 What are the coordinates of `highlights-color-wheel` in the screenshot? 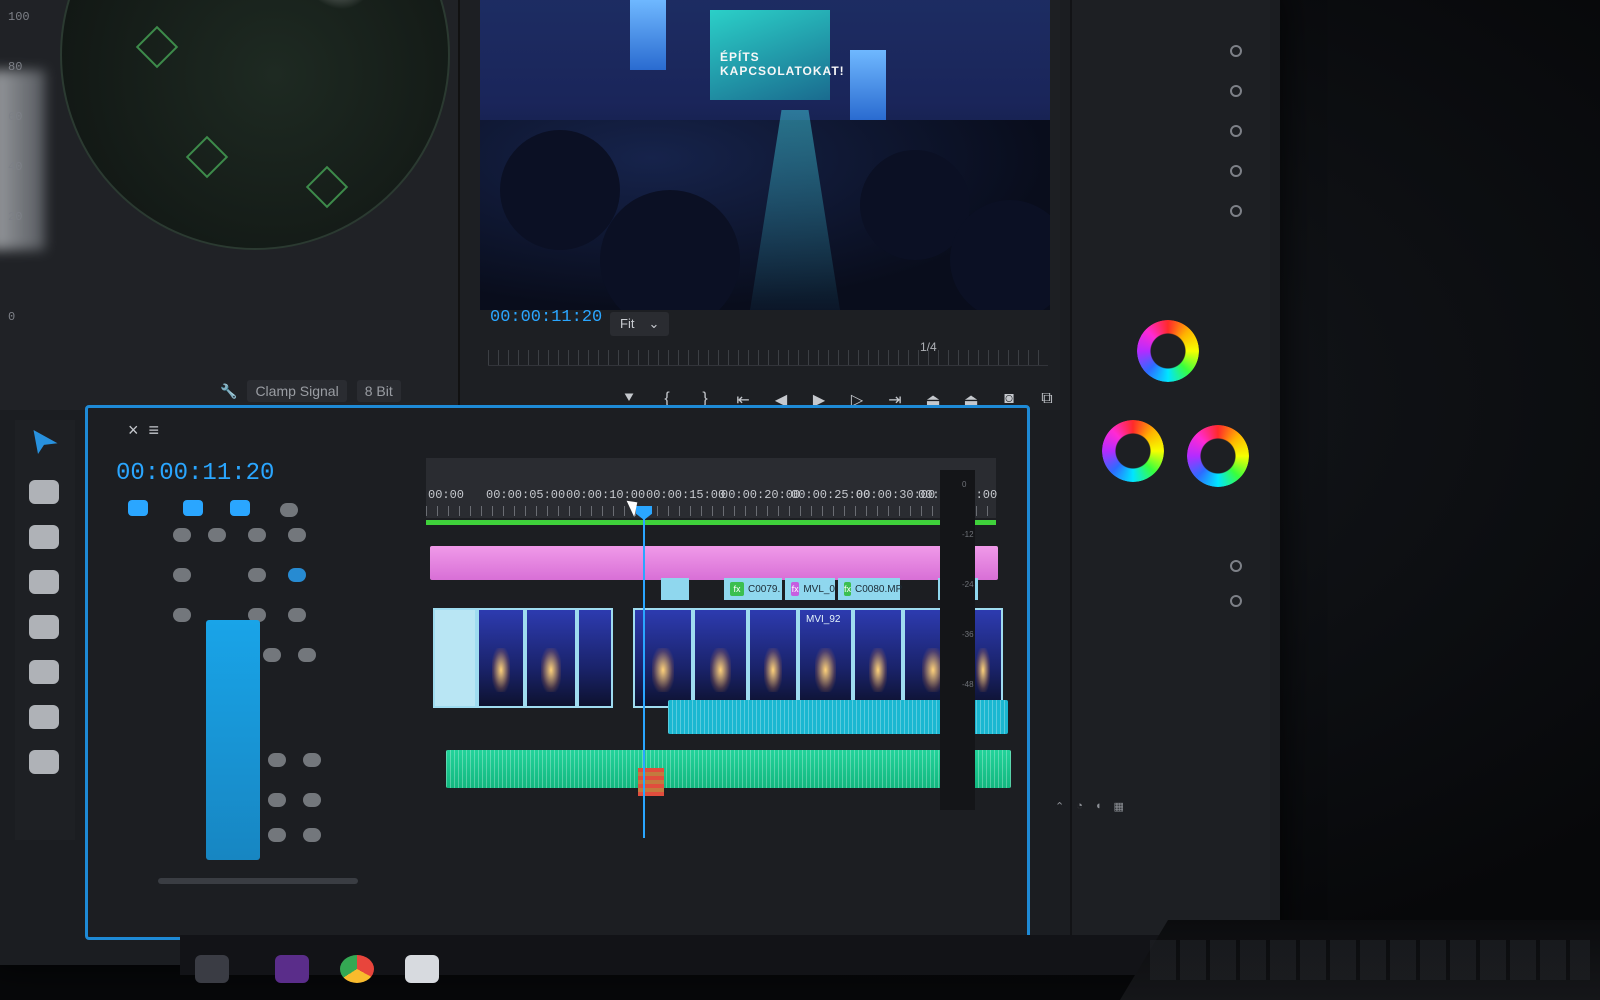 It's located at (1218, 456).